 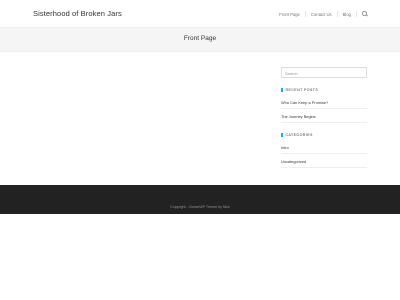 What do you see at coordinates (324, 162) in the screenshot?
I see `category-link: Uncategorized` at bounding box center [324, 162].